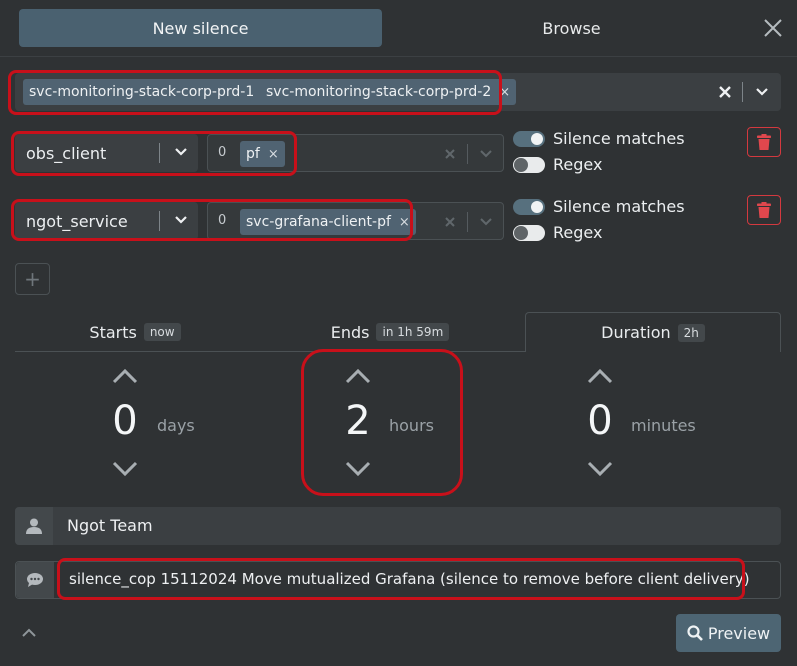  What do you see at coordinates (358, 421) in the screenshot?
I see `hours-value: 2` at bounding box center [358, 421].